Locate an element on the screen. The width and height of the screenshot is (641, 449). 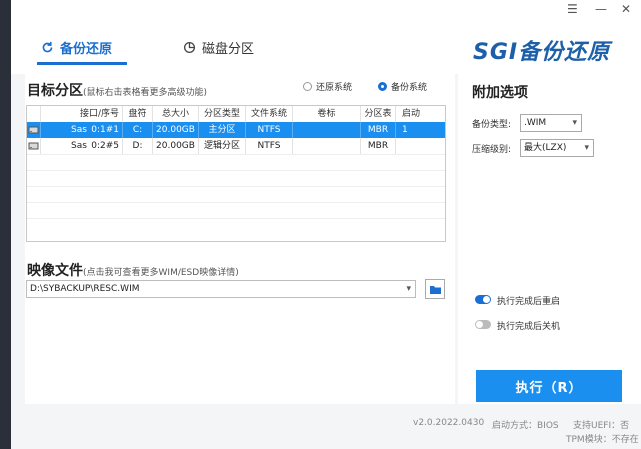
tab-disk-partition: 磁盘分区 is located at coordinates (218, 47).